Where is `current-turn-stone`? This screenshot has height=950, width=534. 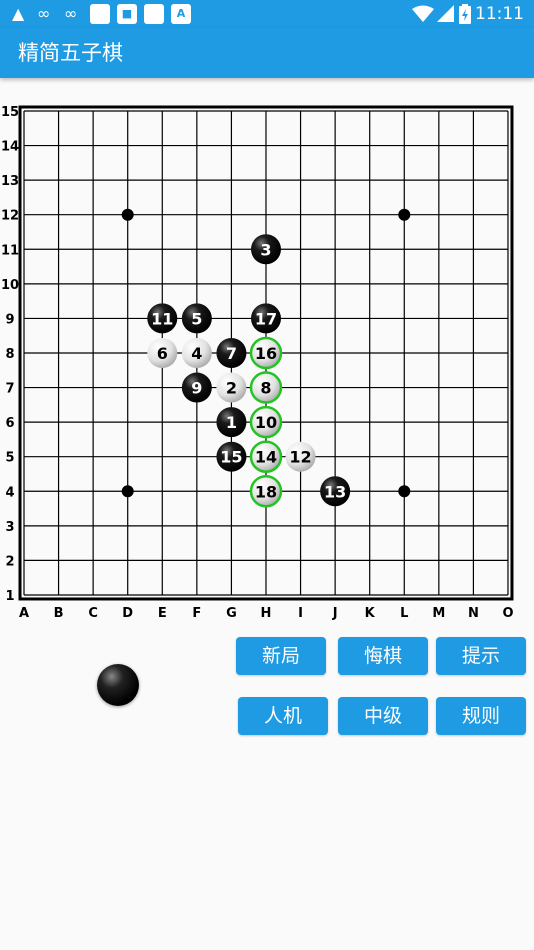
current-turn-stone is located at coordinates (118, 685).